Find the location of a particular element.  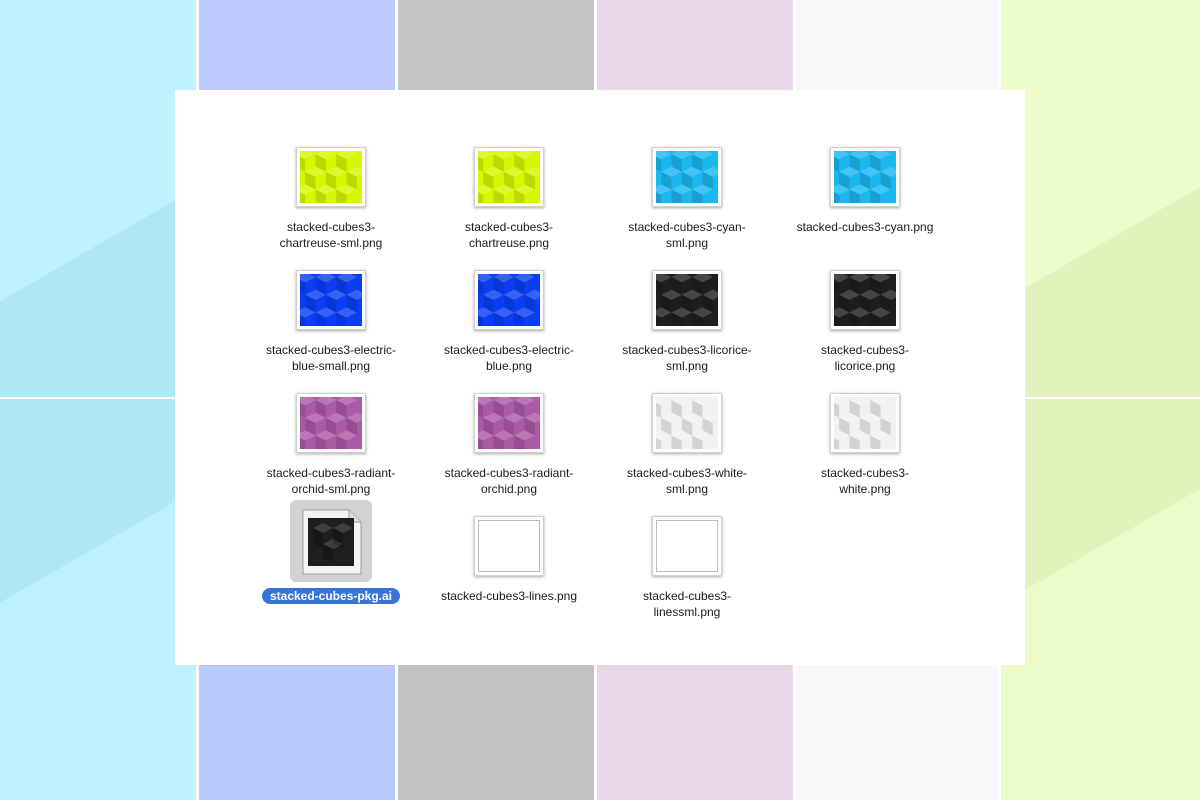

file-name-label: stacked-cubes3- linessml.png is located at coordinates (687, 604).